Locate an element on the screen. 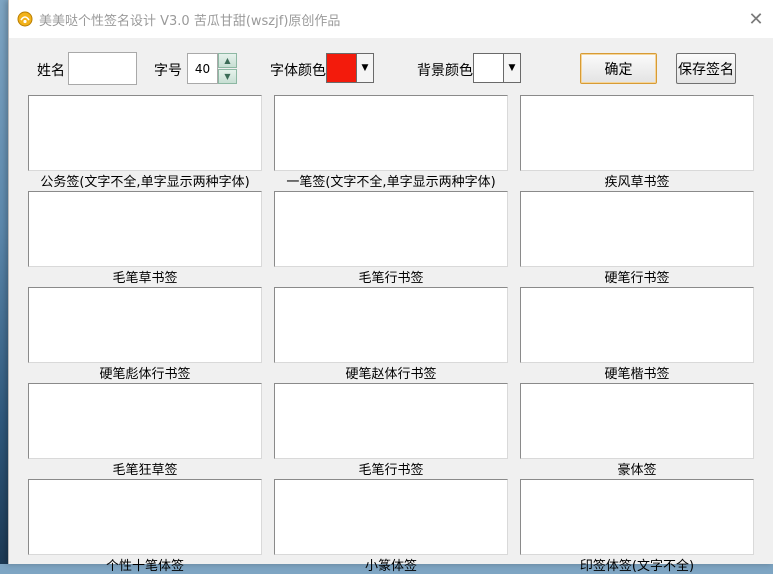  stepper-buttons: ▲ ▼ is located at coordinates (227, 68).